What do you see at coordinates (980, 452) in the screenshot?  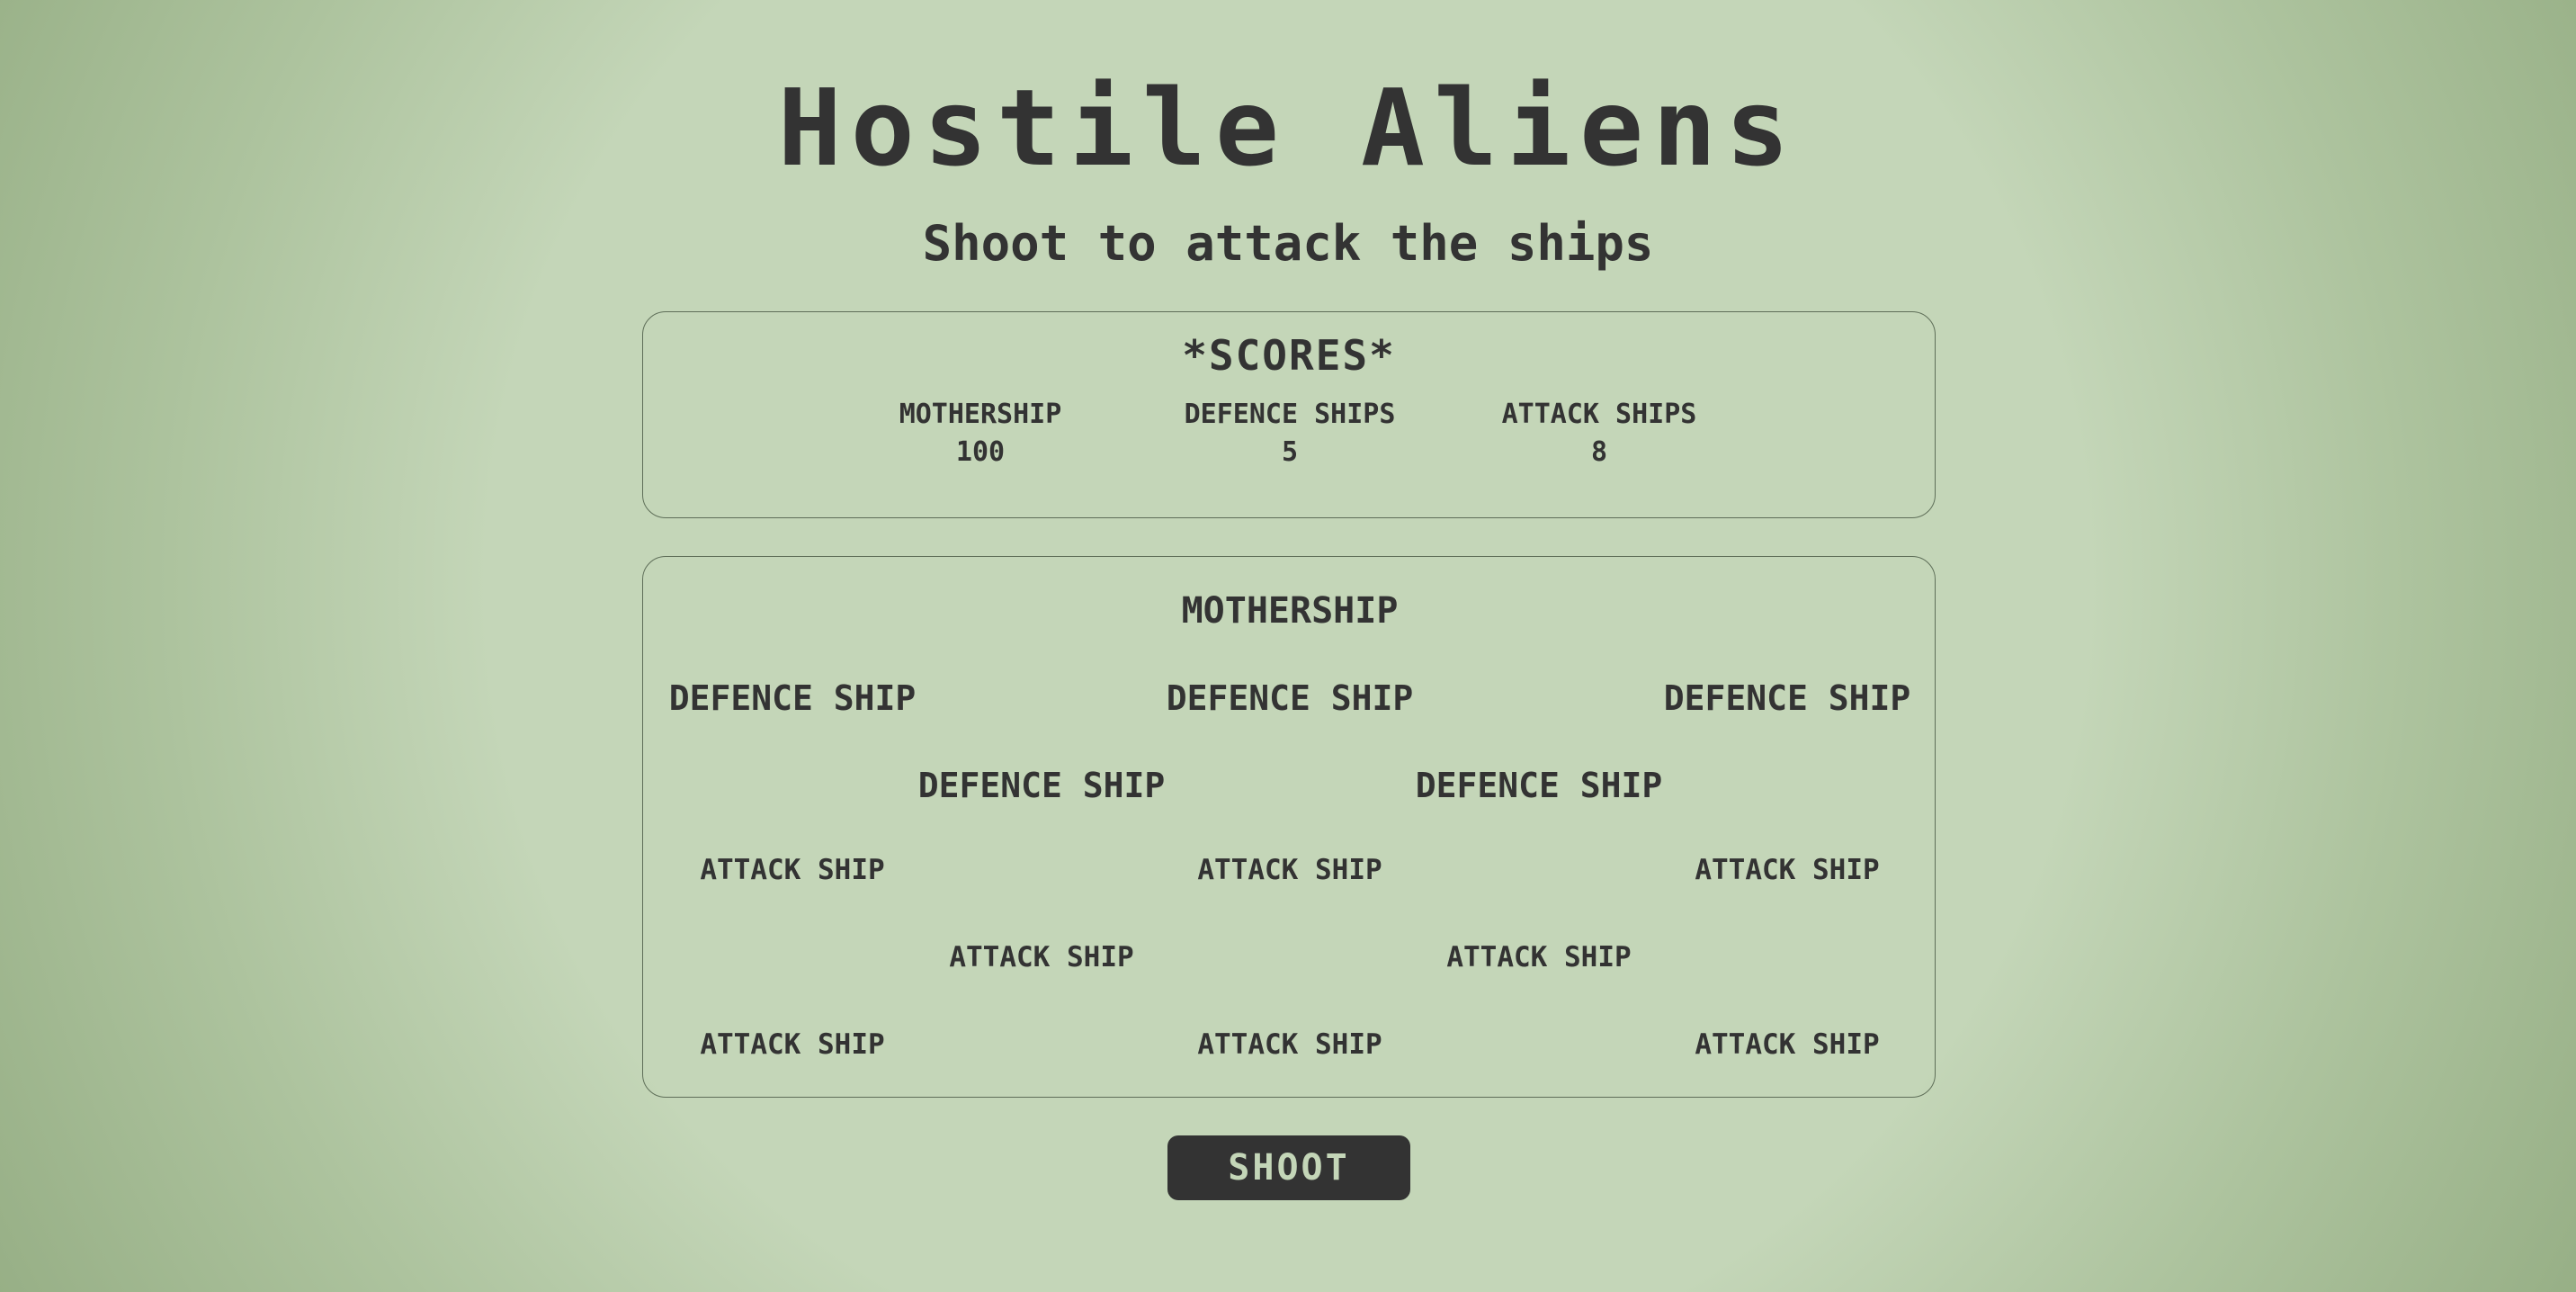 I see `score-value: 100` at bounding box center [980, 452].